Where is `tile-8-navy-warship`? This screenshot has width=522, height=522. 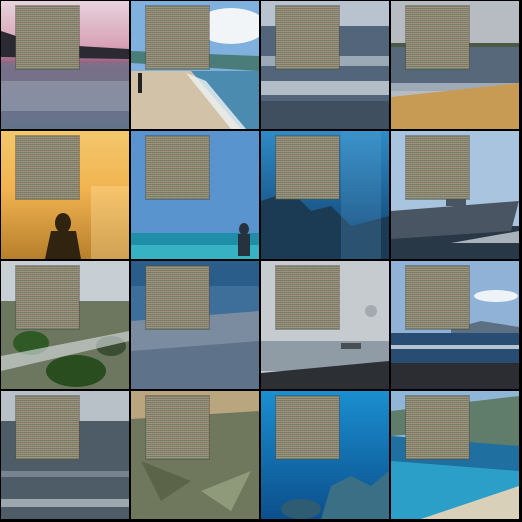
tile-8-navy-warship is located at coordinates (455, 195).